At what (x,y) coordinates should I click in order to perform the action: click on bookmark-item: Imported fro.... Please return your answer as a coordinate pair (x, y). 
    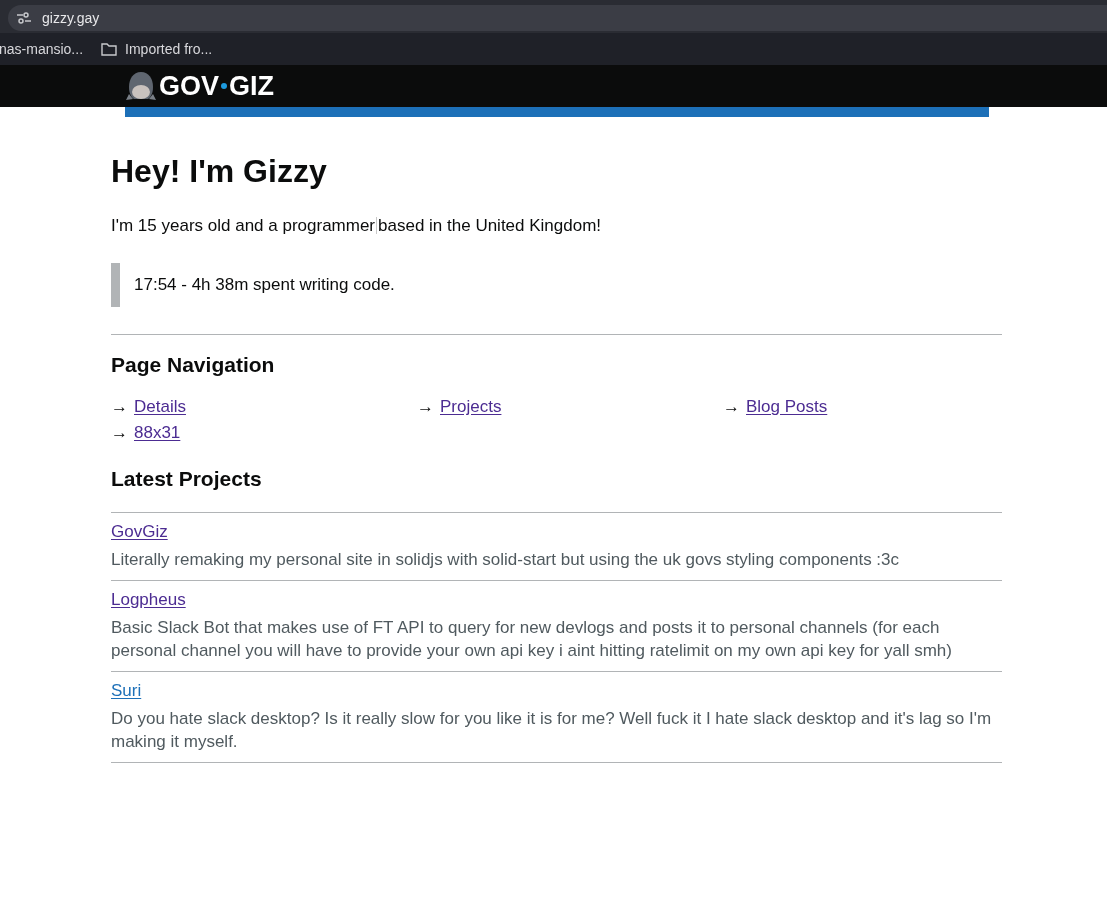
    Looking at the image, I should click on (157, 49).